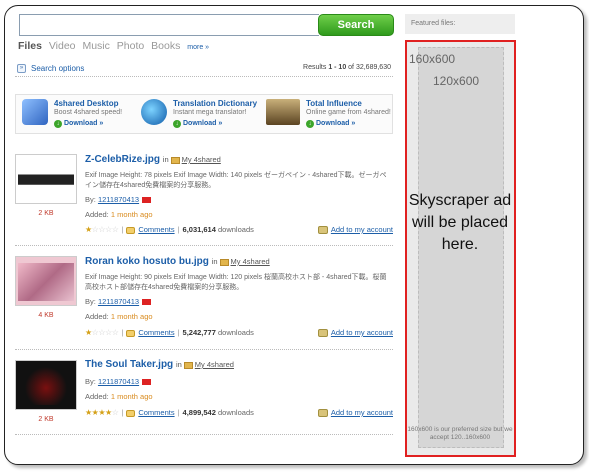 This screenshot has width=589, height=472. Describe the element at coordinates (21, 68) in the screenshot. I see `expand-icon: »` at that location.